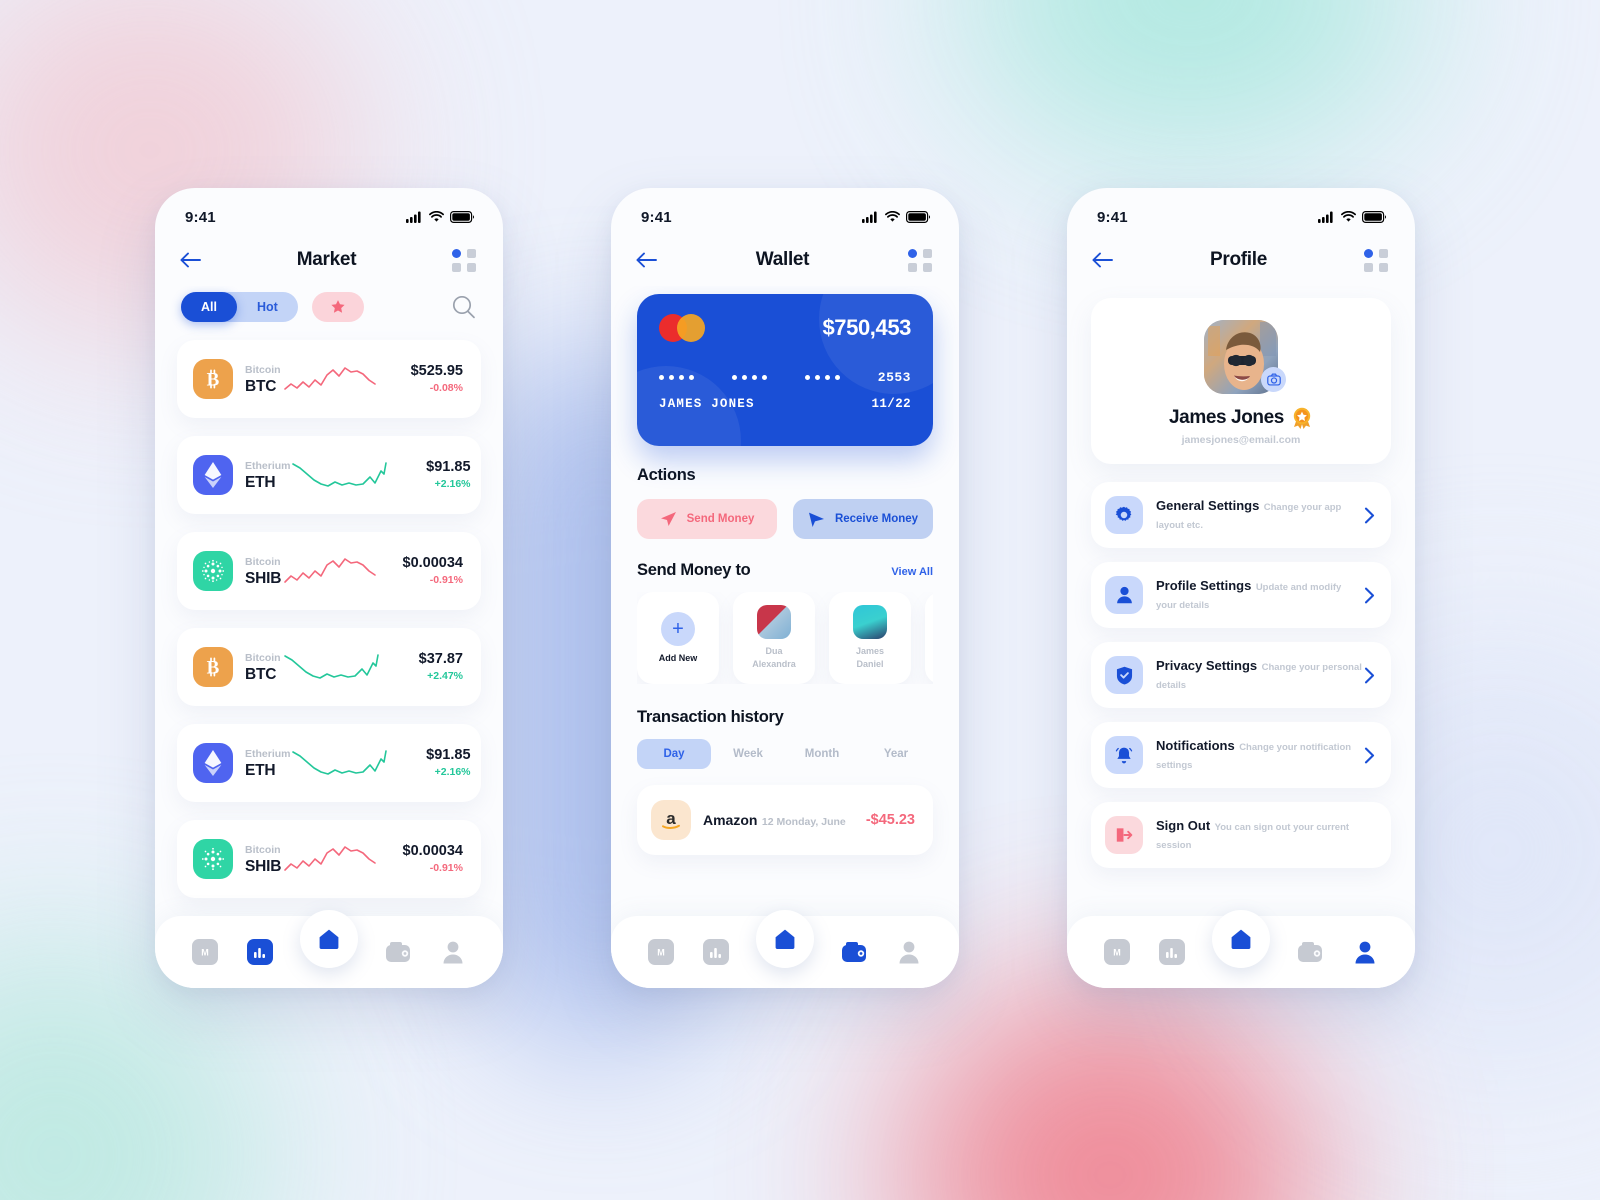  I want to click on avatar-container, so click(1245, 357).